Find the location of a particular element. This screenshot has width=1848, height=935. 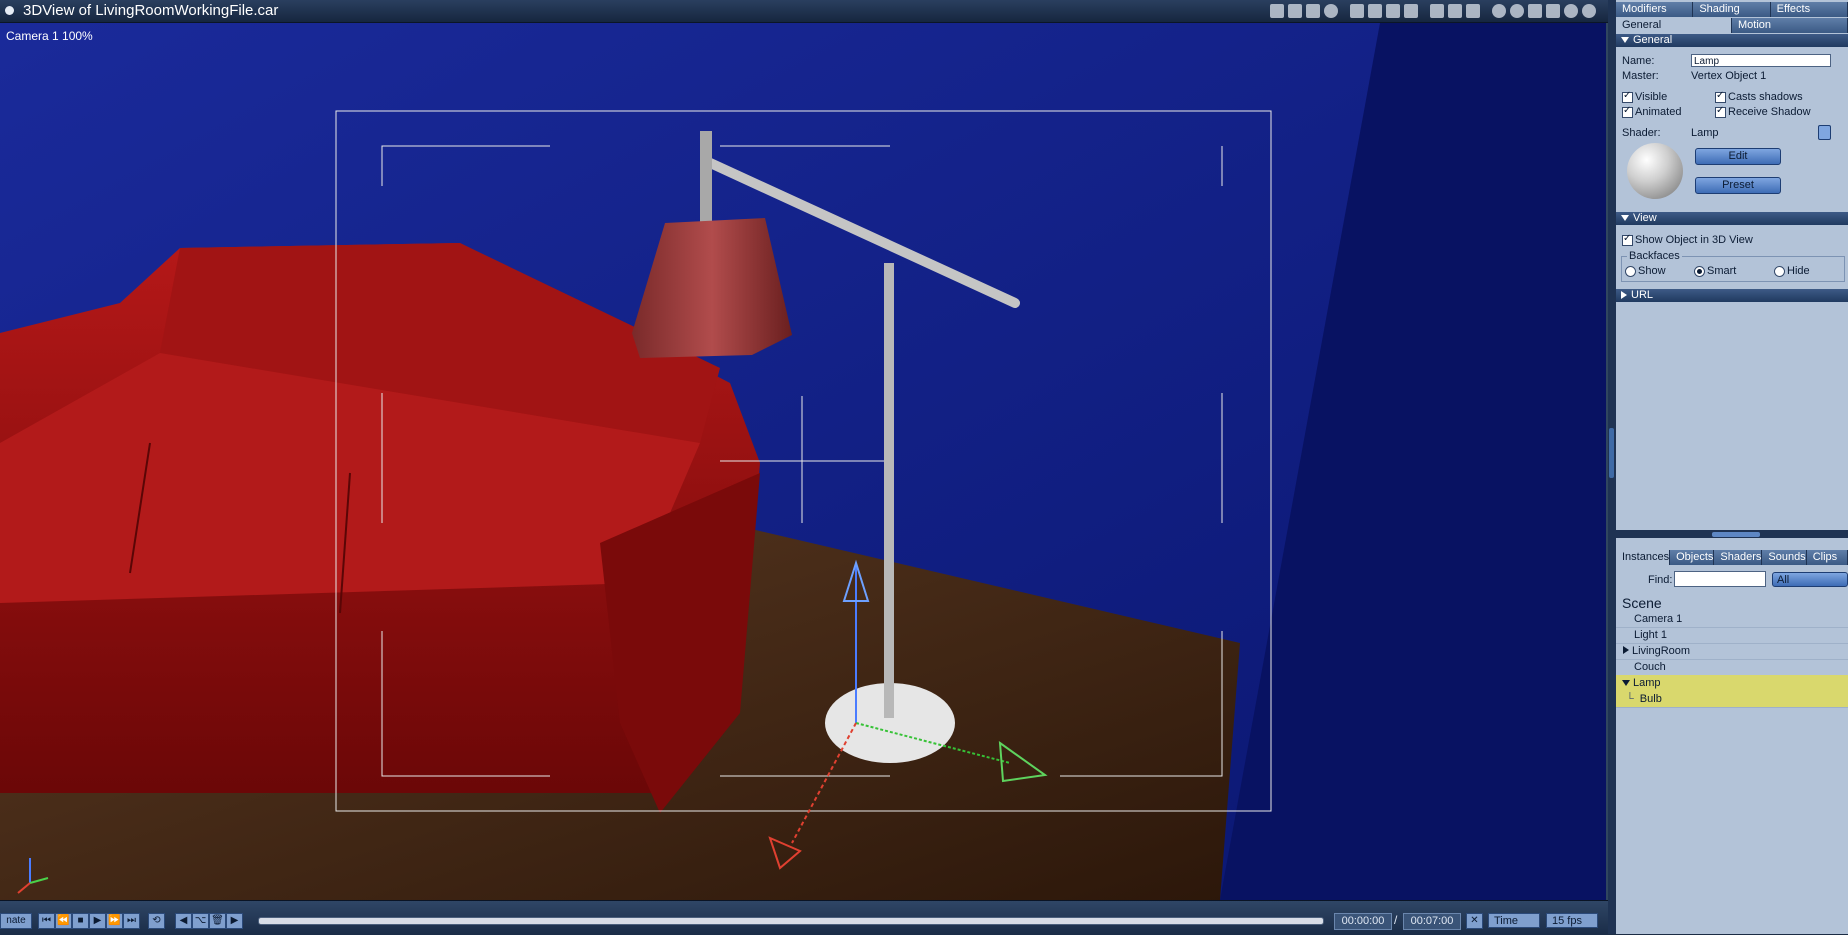

shader-preview-sphere is located at coordinates (1655, 171).